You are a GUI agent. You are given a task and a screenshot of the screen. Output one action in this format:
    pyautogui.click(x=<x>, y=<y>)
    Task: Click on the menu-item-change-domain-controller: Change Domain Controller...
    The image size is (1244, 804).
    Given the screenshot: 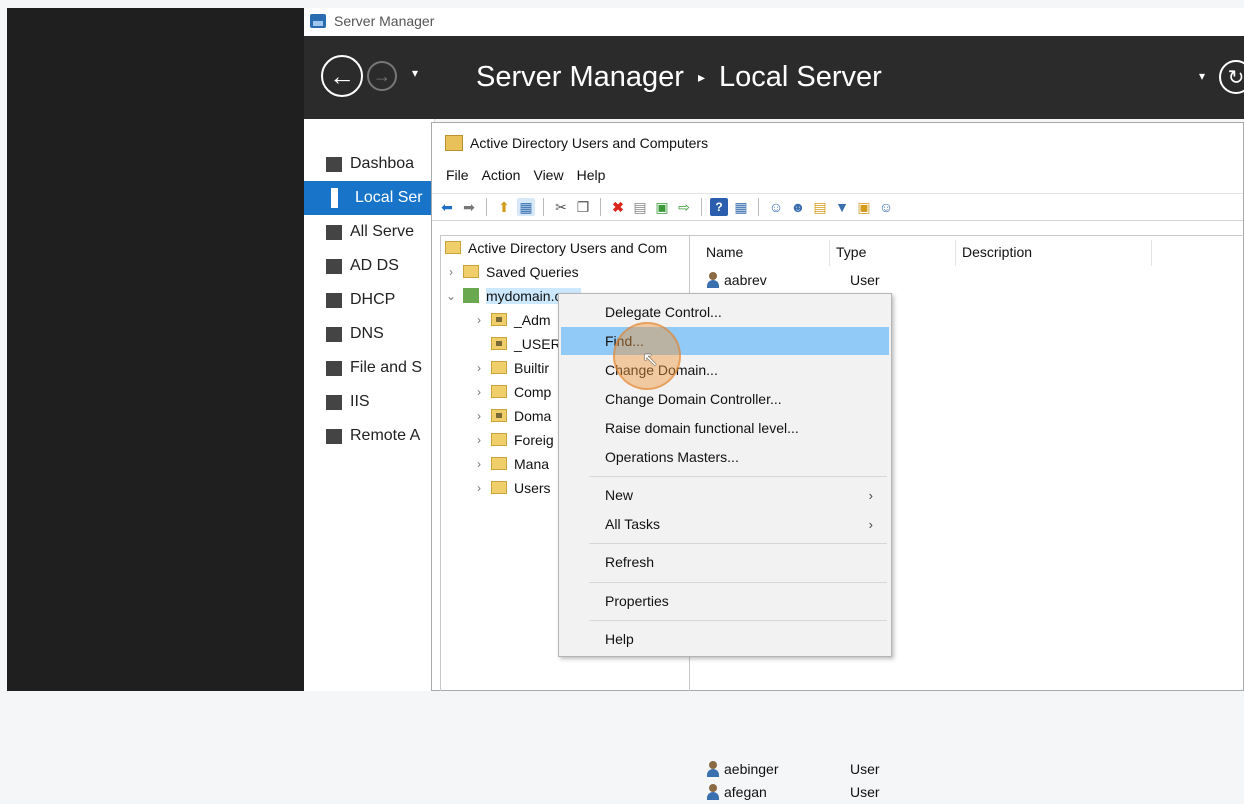 What is the action you would take?
    pyautogui.click(x=725, y=399)
    